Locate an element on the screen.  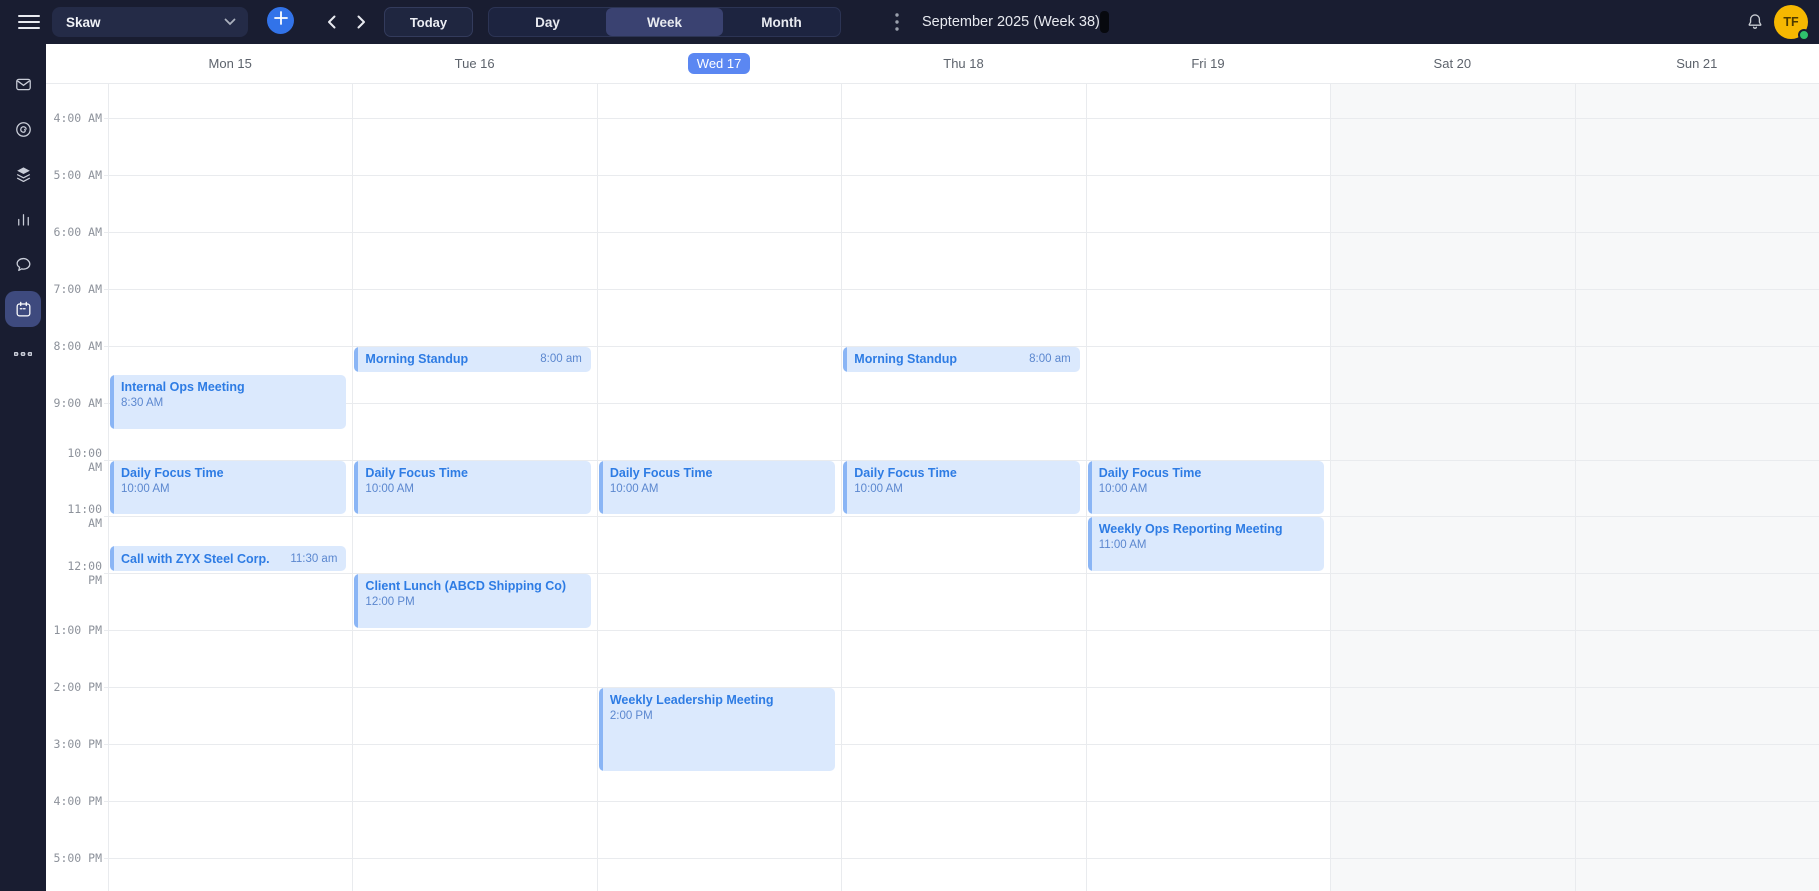
sidebar-item-more is located at coordinates (23, 354).